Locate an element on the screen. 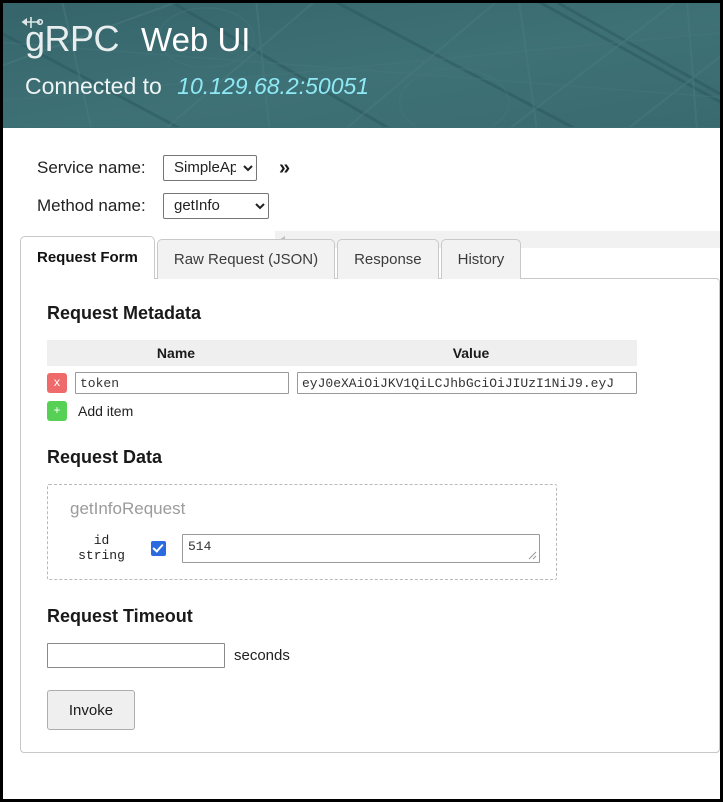  metadata-name-input is located at coordinates (182, 383).